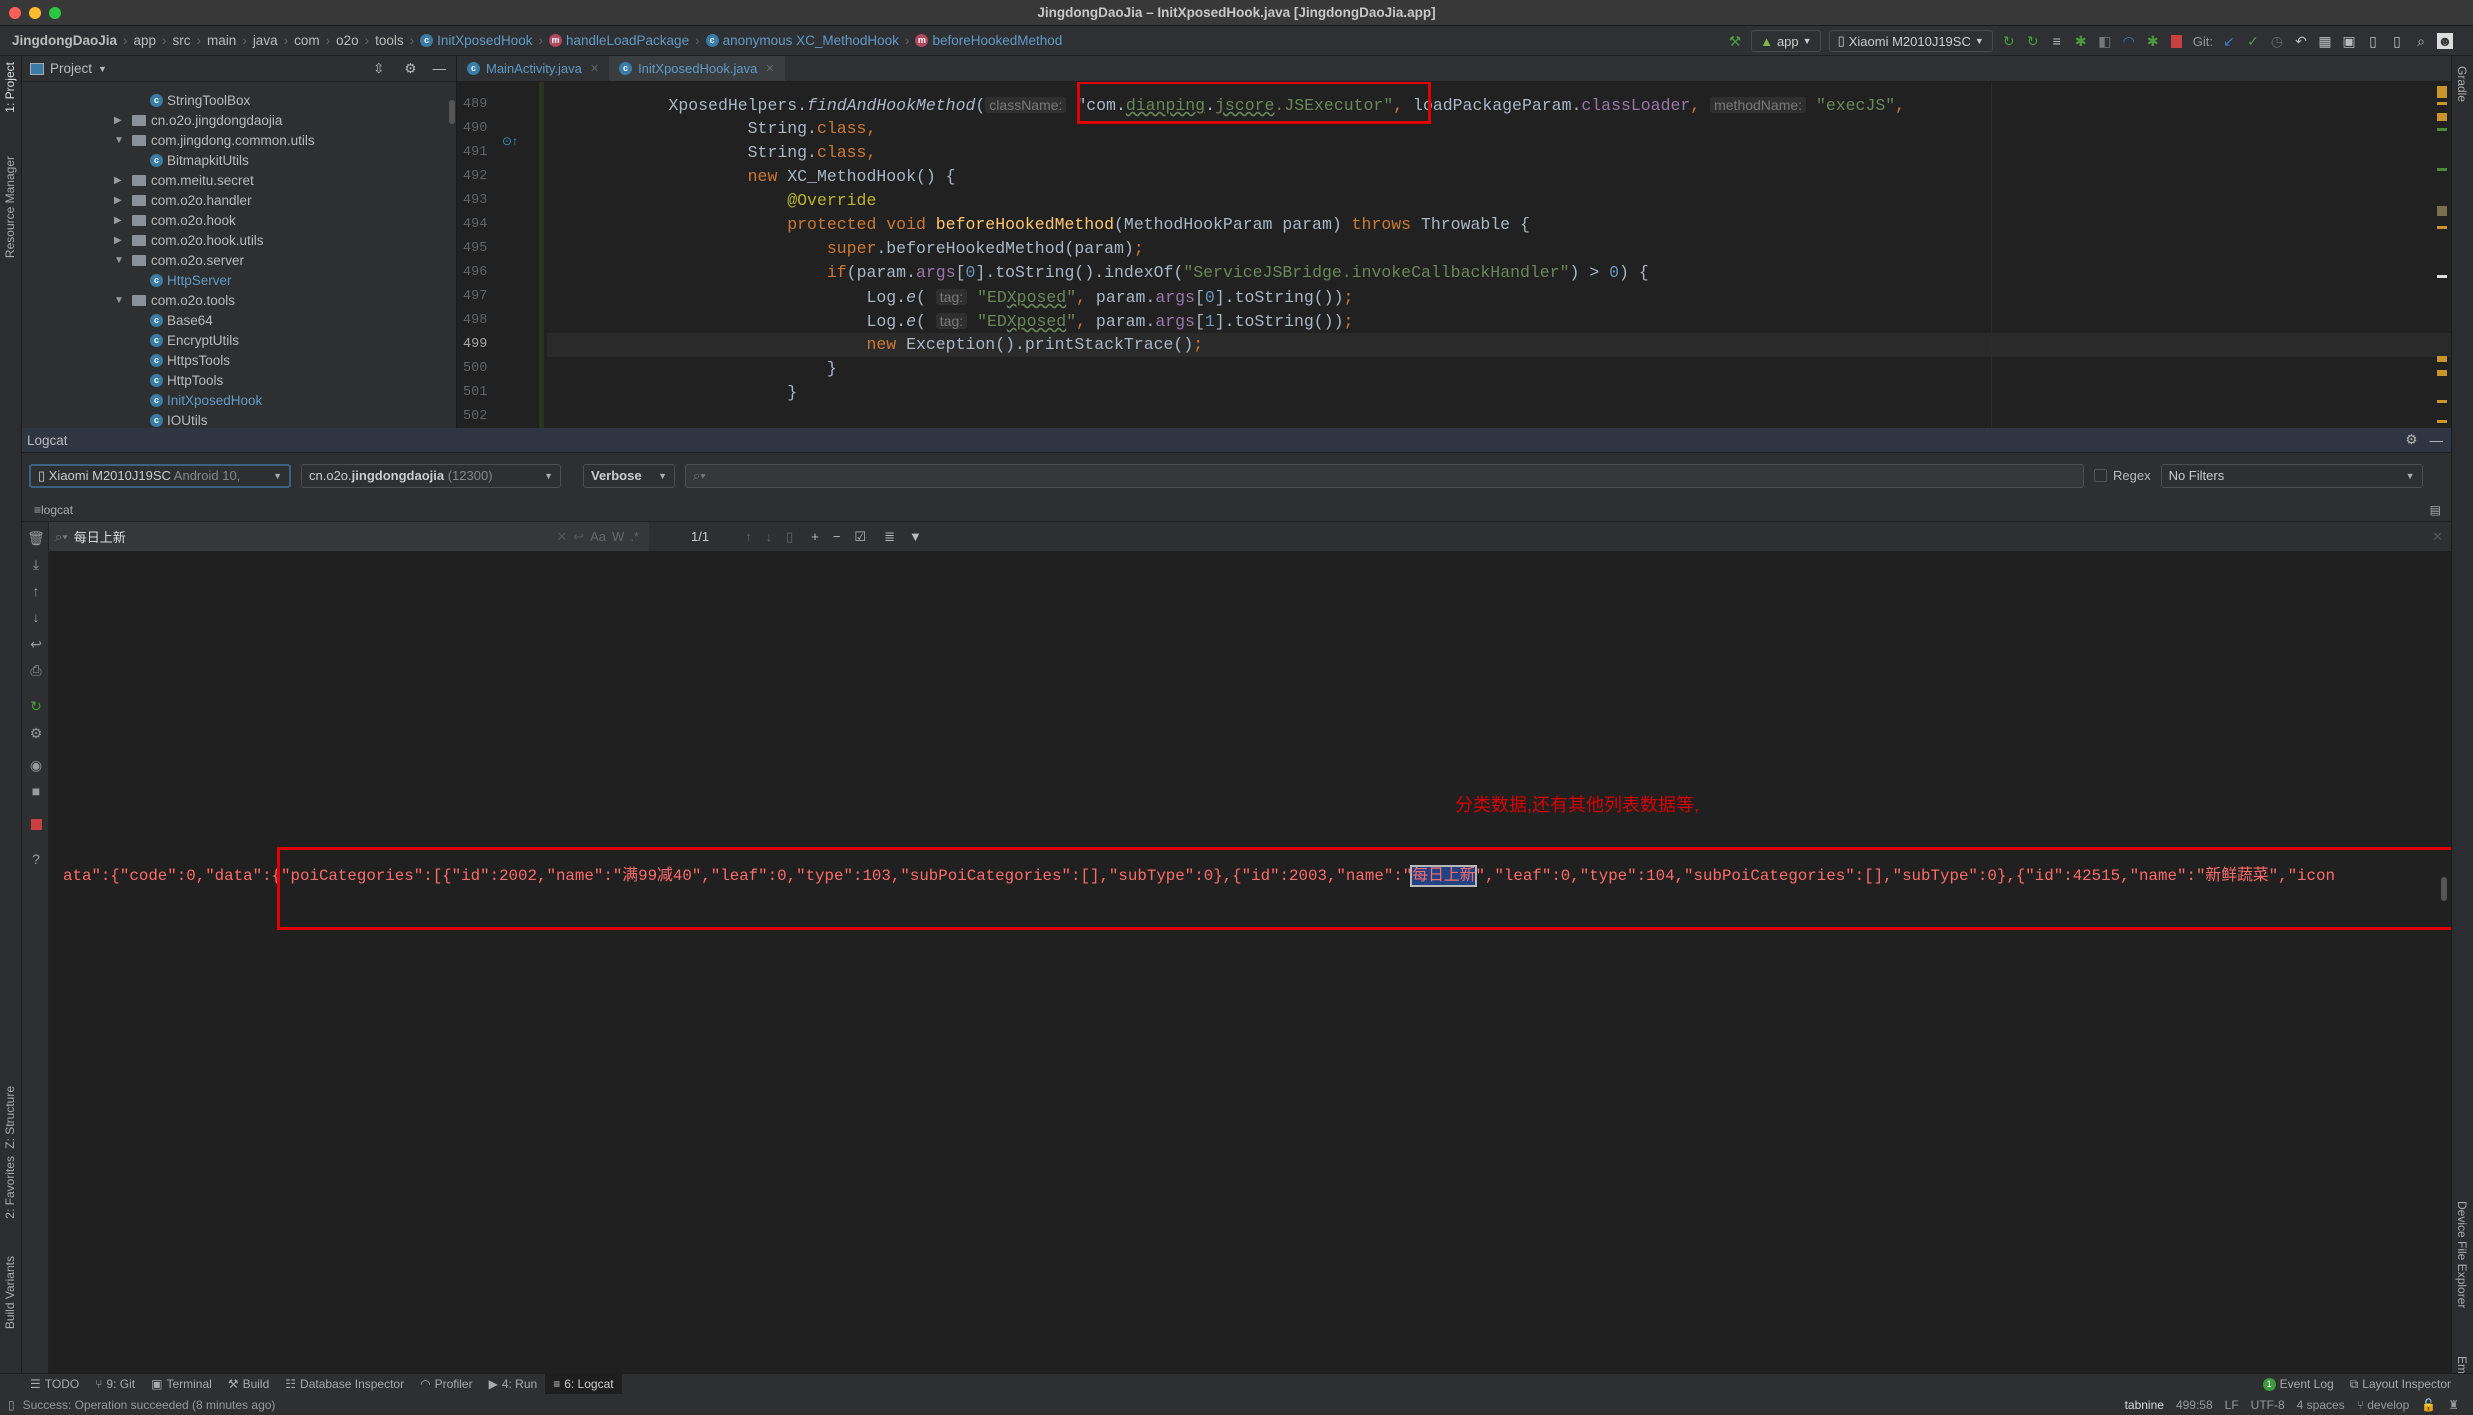 This screenshot has height=1415, width=2473. Describe the element at coordinates (174, 300) in the screenshot. I see `tree-item: ▼ com.o2o.tools` at that location.